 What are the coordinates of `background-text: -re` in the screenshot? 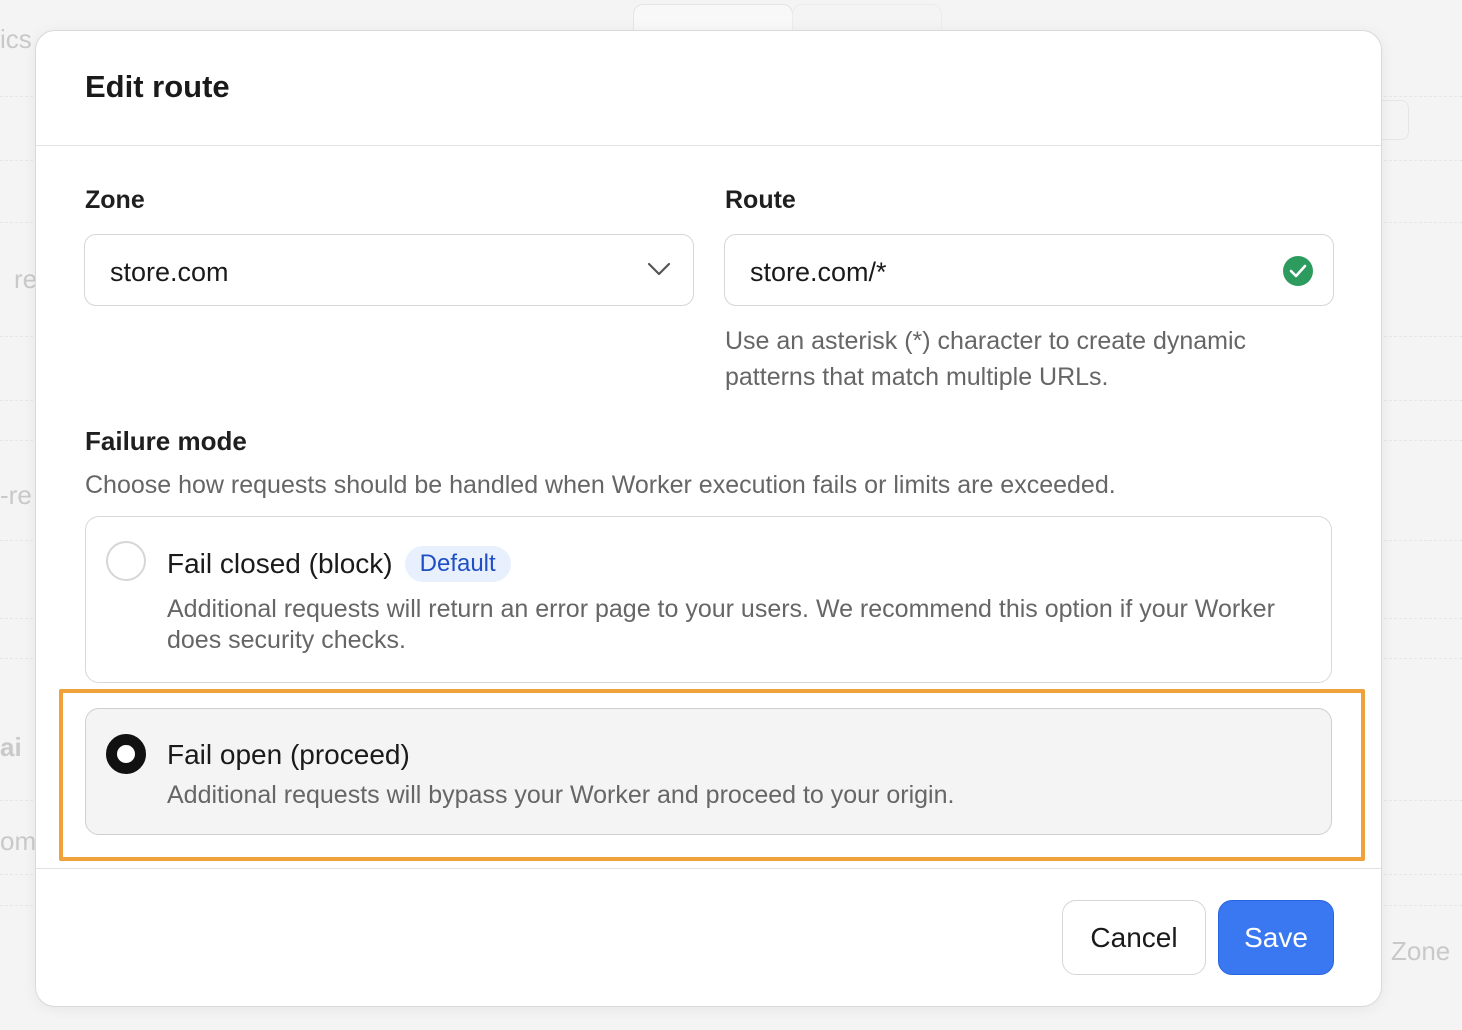 It's located at (16, 495).